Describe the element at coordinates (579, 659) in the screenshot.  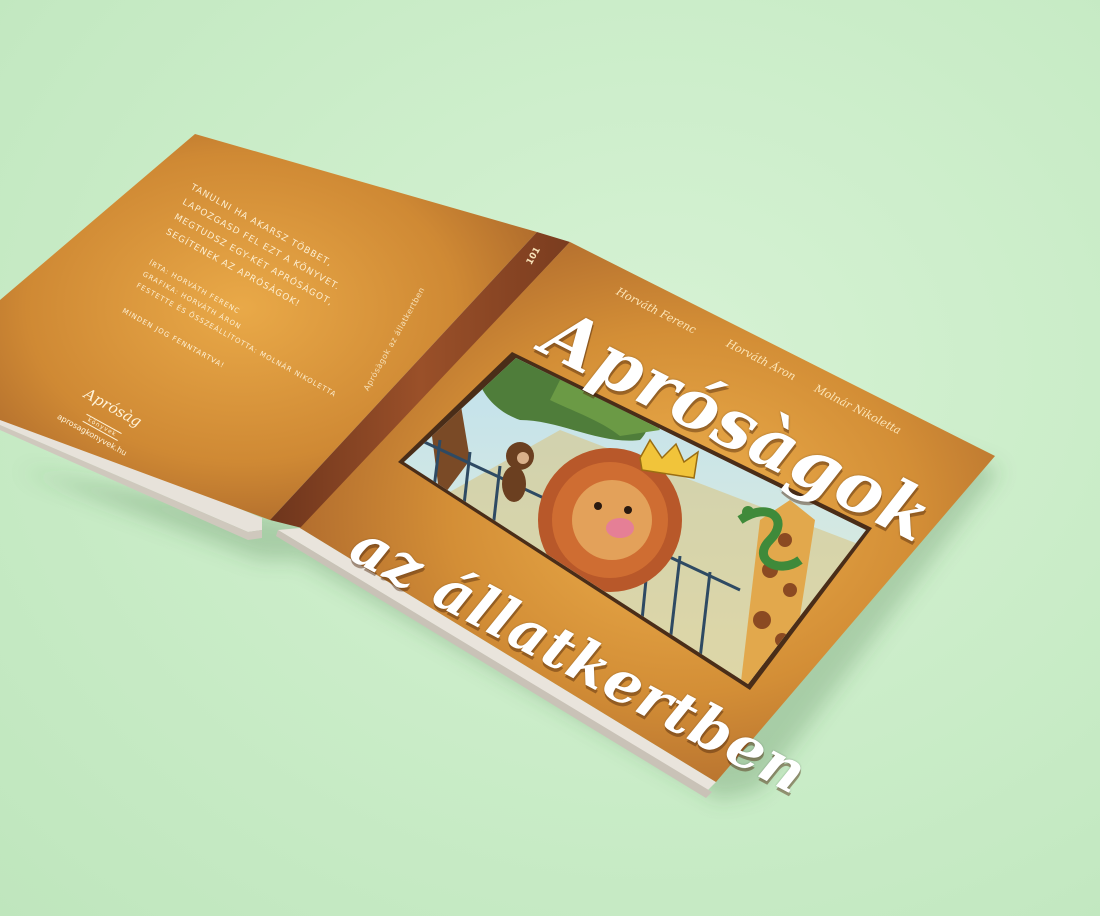
I see `book-subtitle: az állatkertben` at that location.